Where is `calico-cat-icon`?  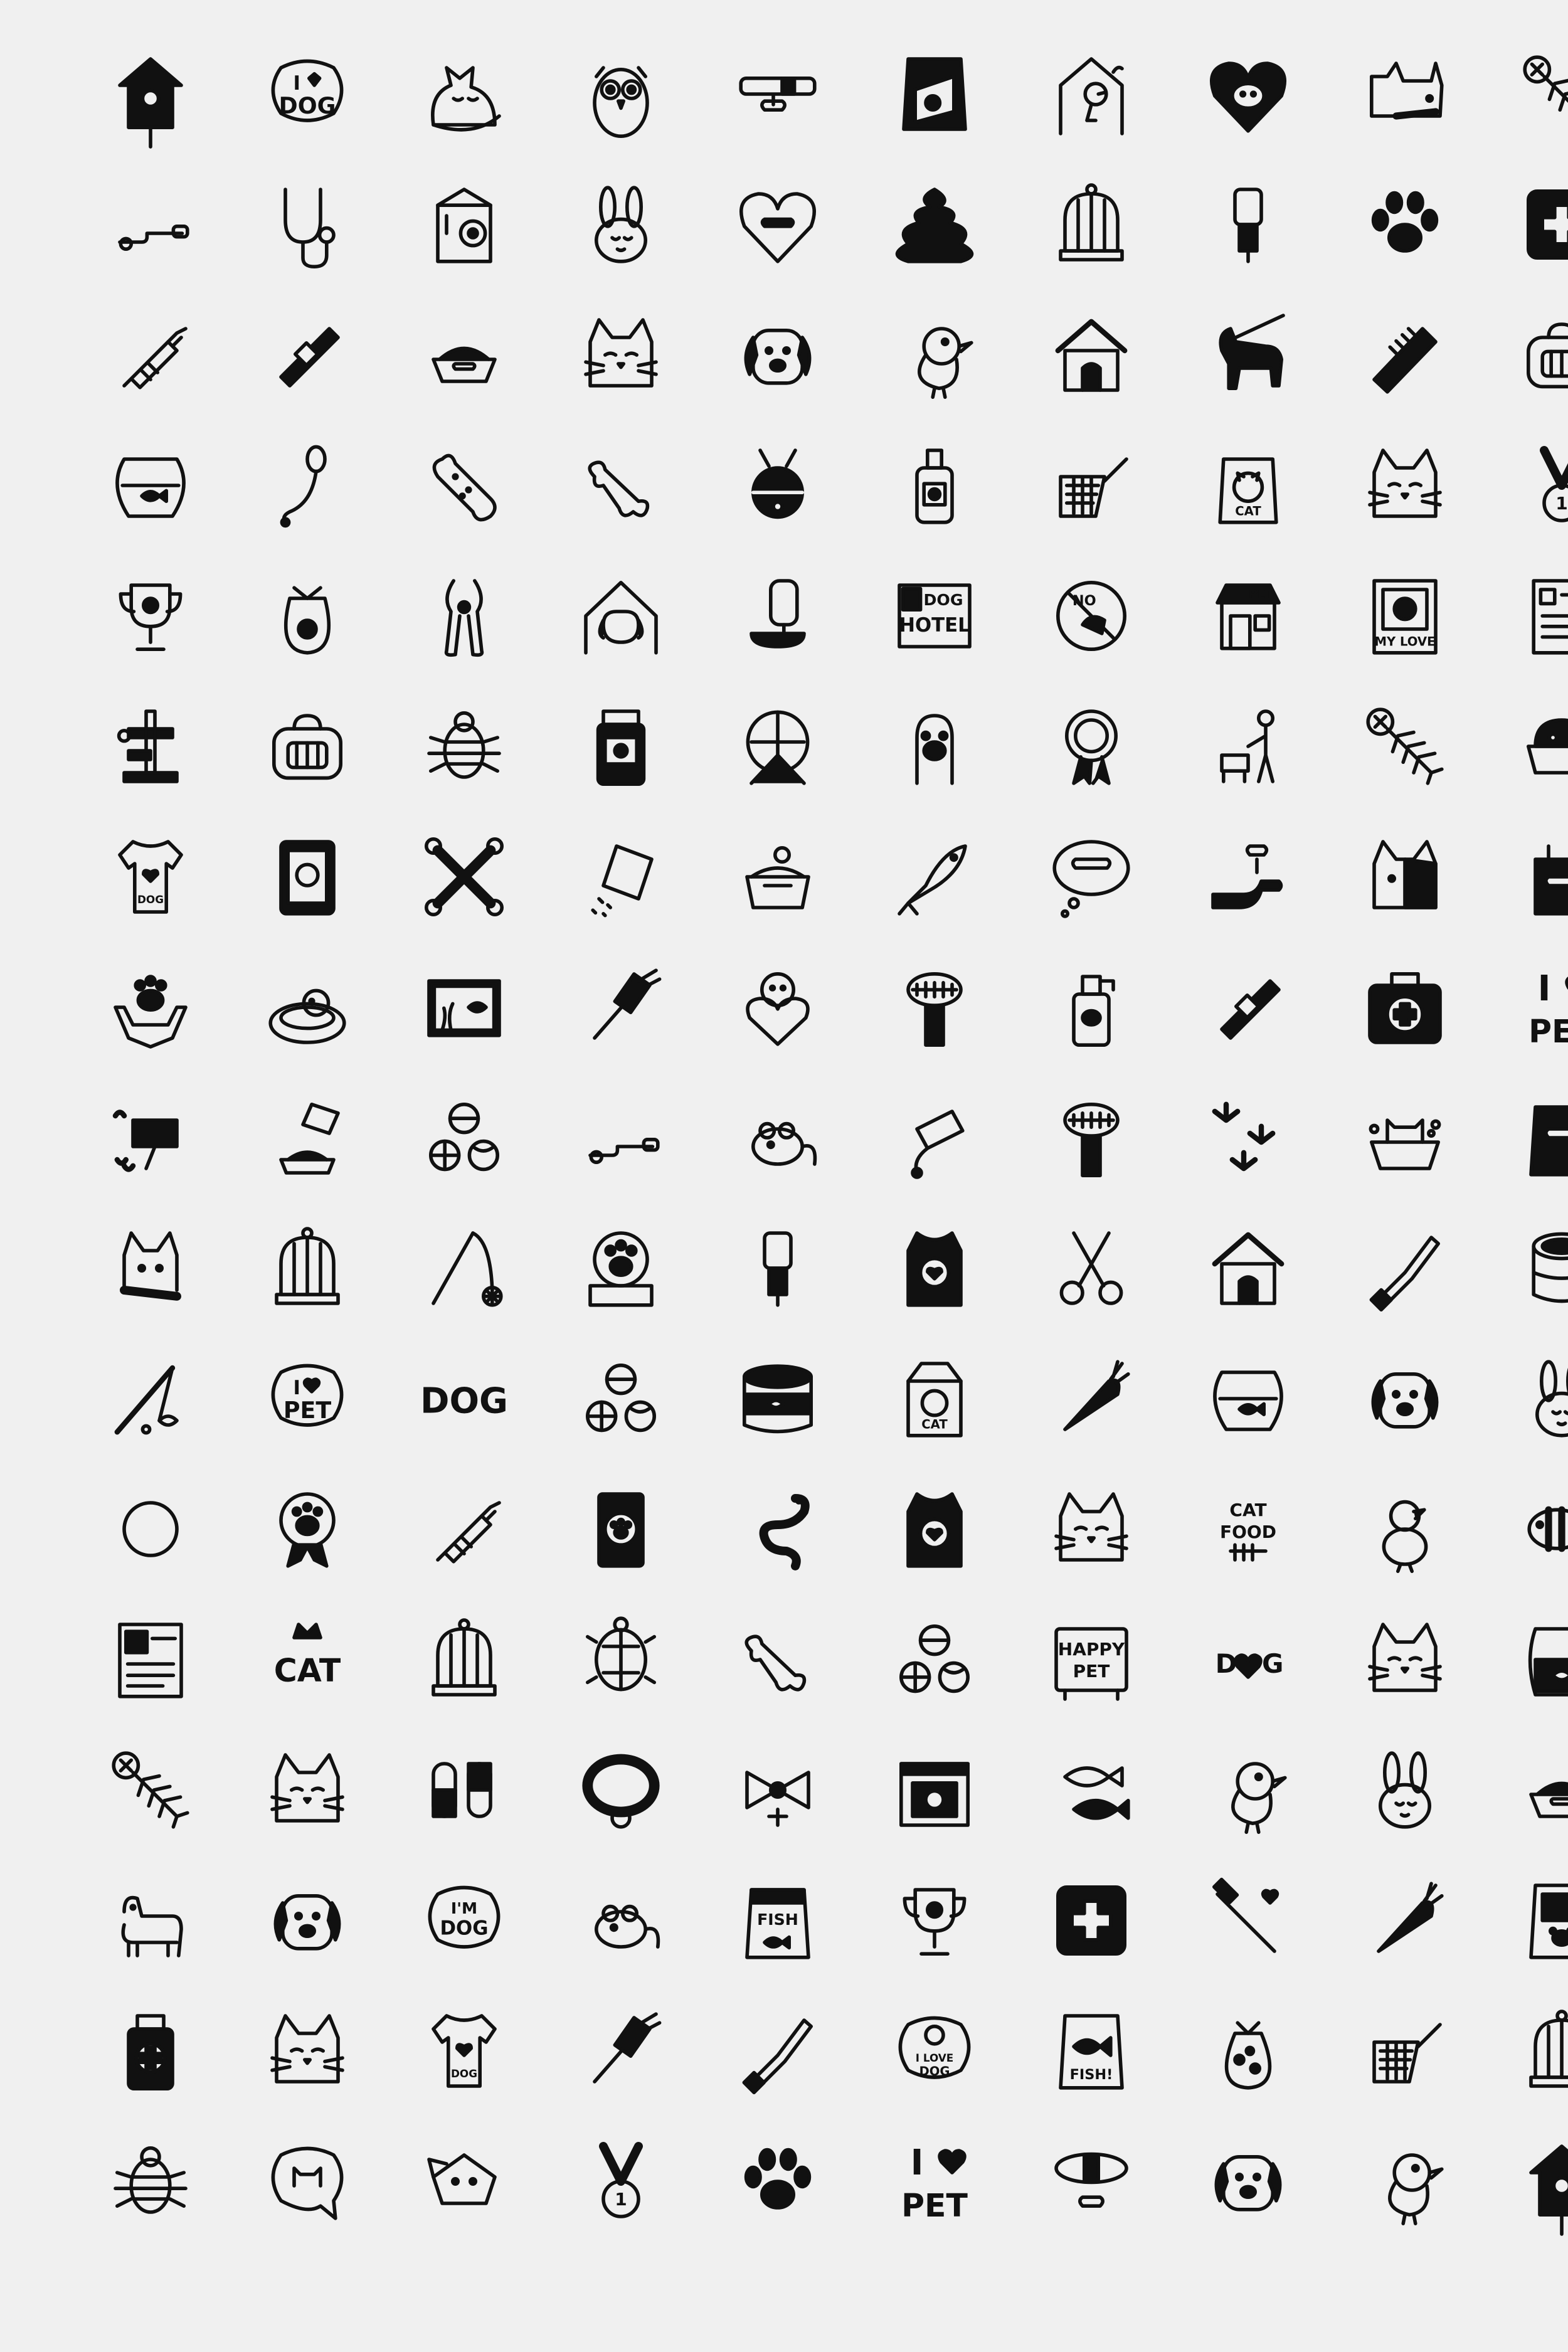 calico-cat-icon is located at coordinates (1405, 877).